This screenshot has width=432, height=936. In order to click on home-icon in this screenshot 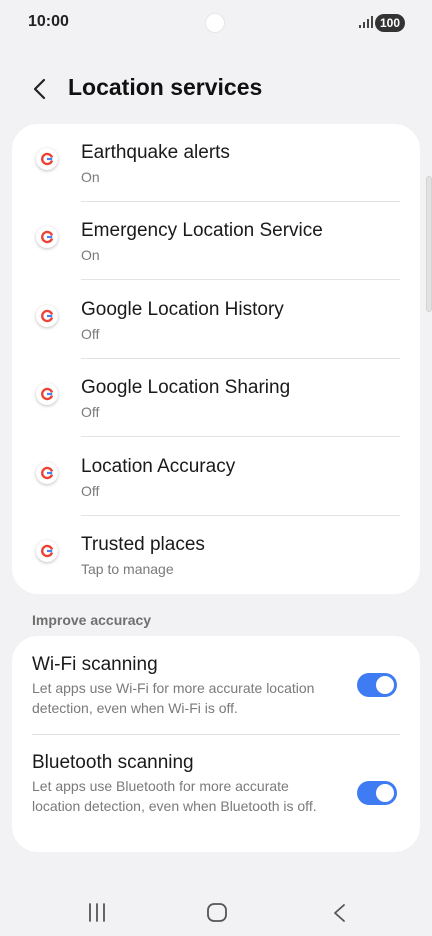, I will do `click(217, 912)`.